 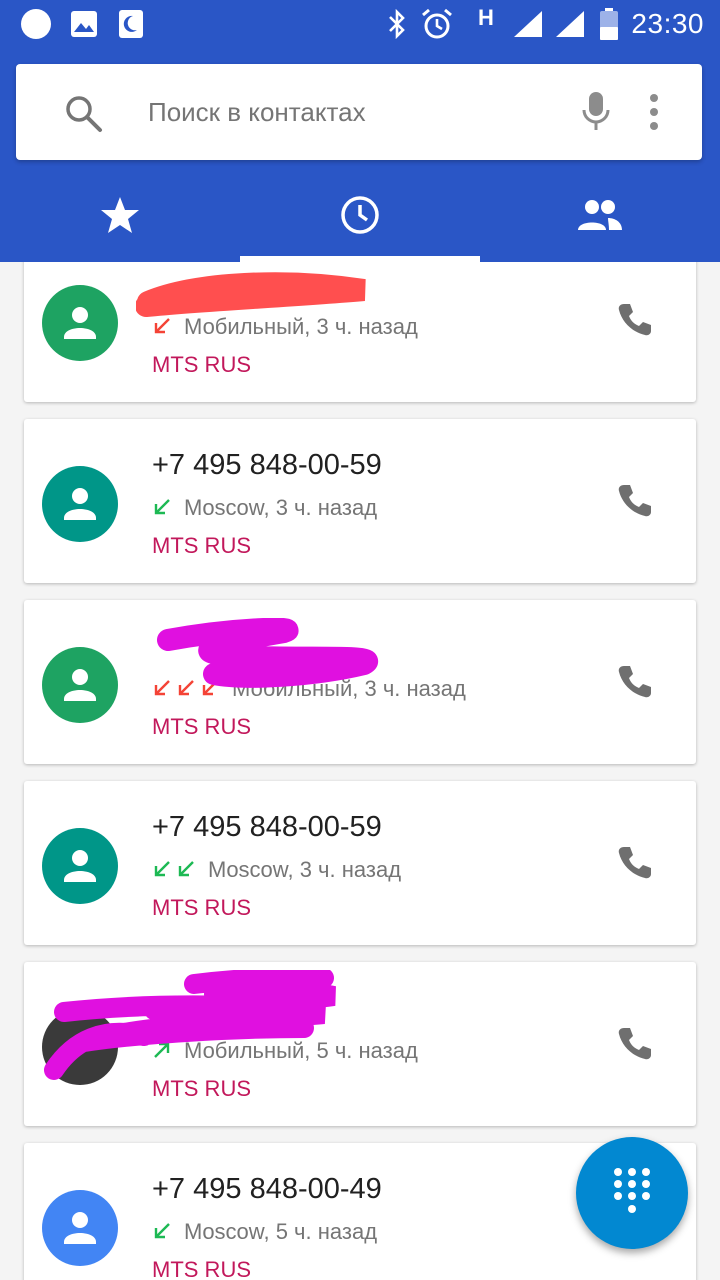 I want to click on search-bar, so click(x=359, y=112).